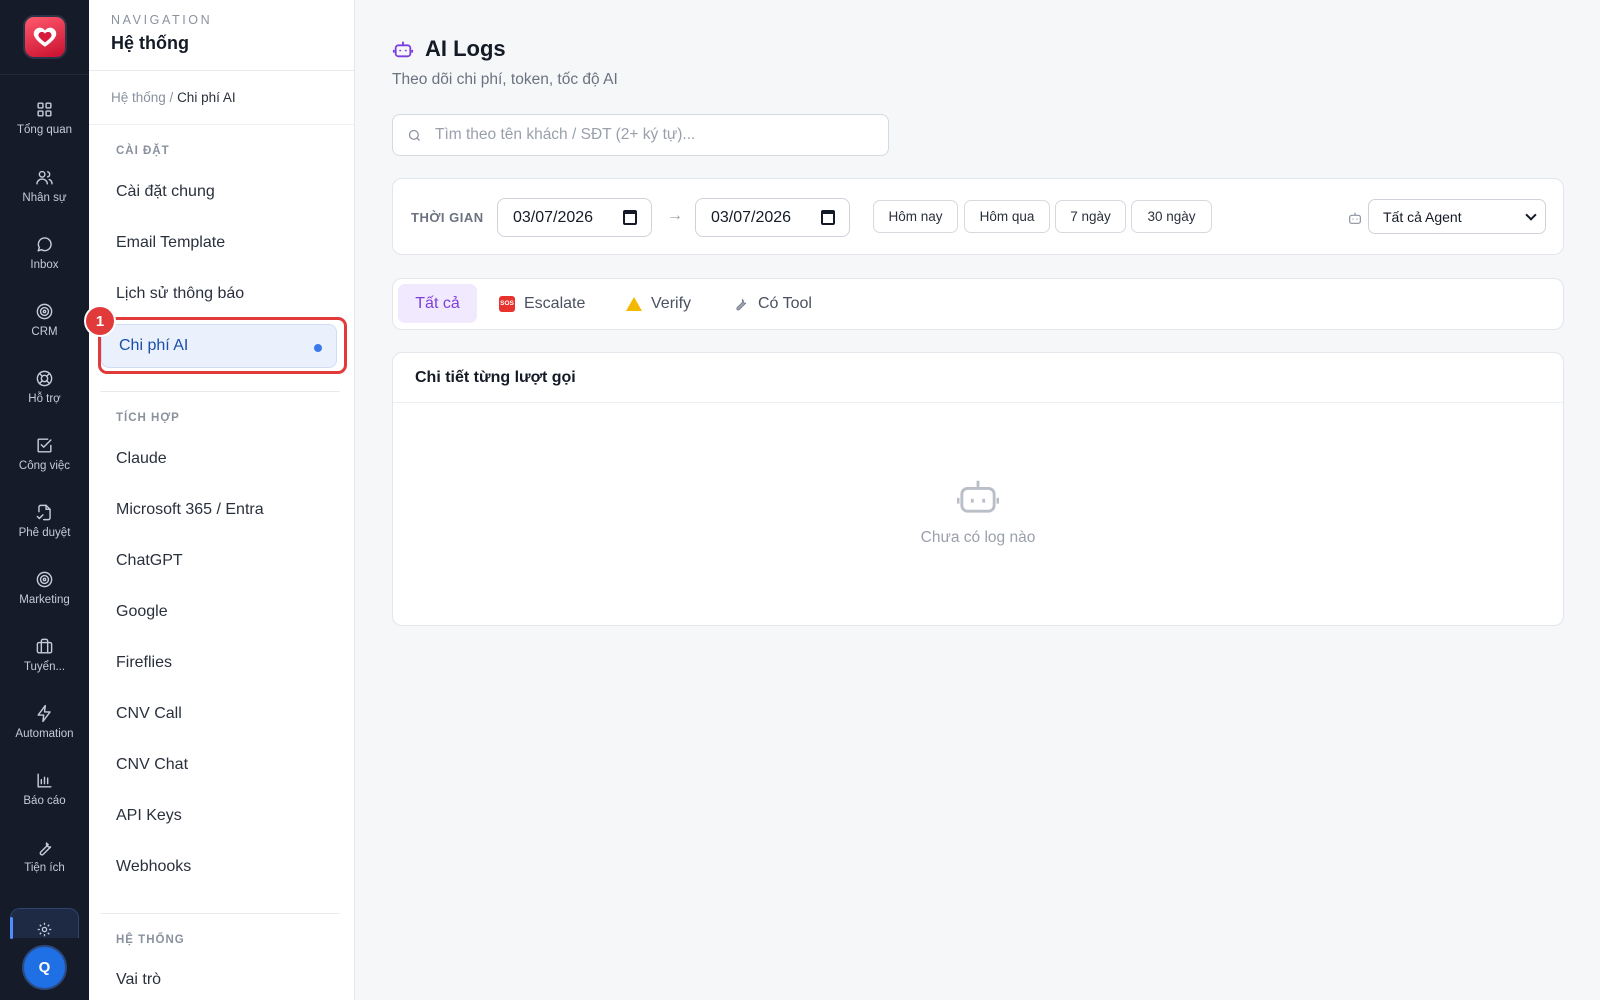 This screenshot has height=1000, width=1600. What do you see at coordinates (44, 198) in the screenshot?
I see `rail-label: Nhân sự` at bounding box center [44, 198].